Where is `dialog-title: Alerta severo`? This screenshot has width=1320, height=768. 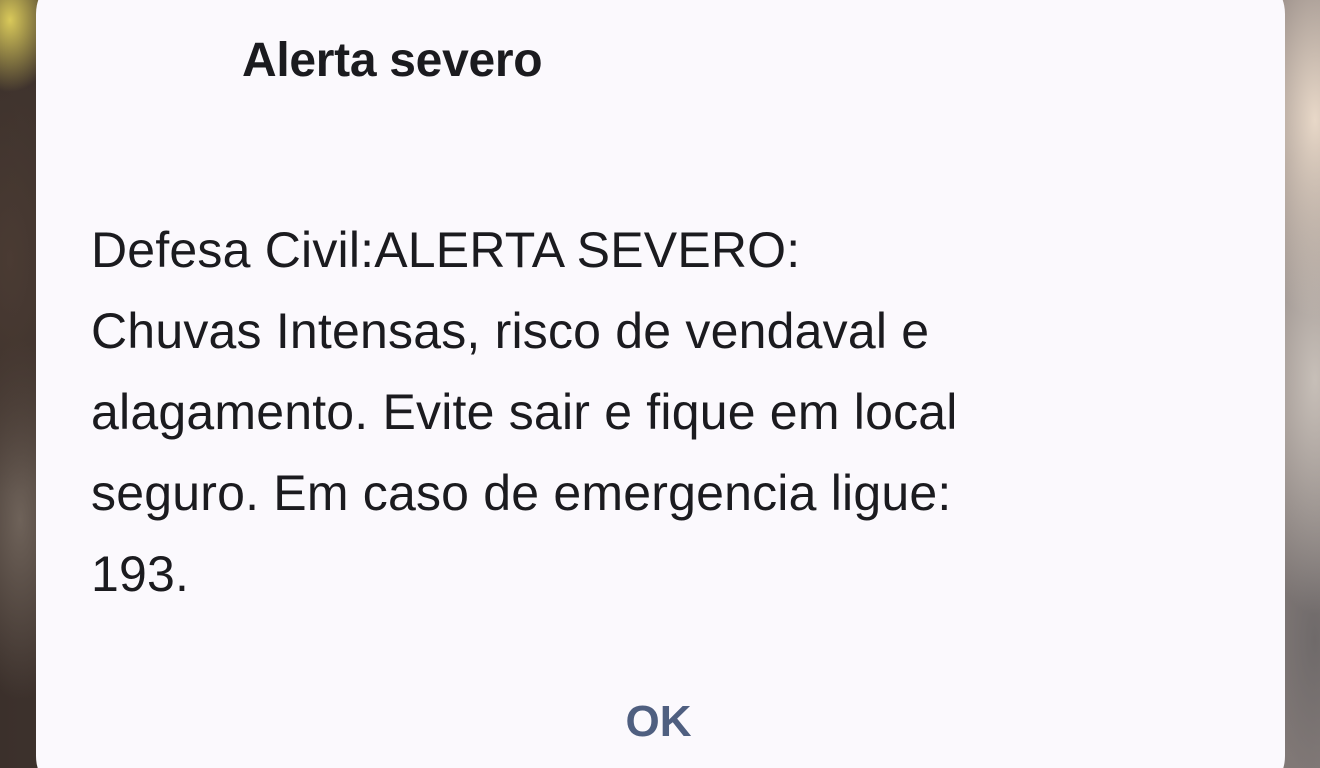 dialog-title: Alerta severo is located at coordinates (392, 60).